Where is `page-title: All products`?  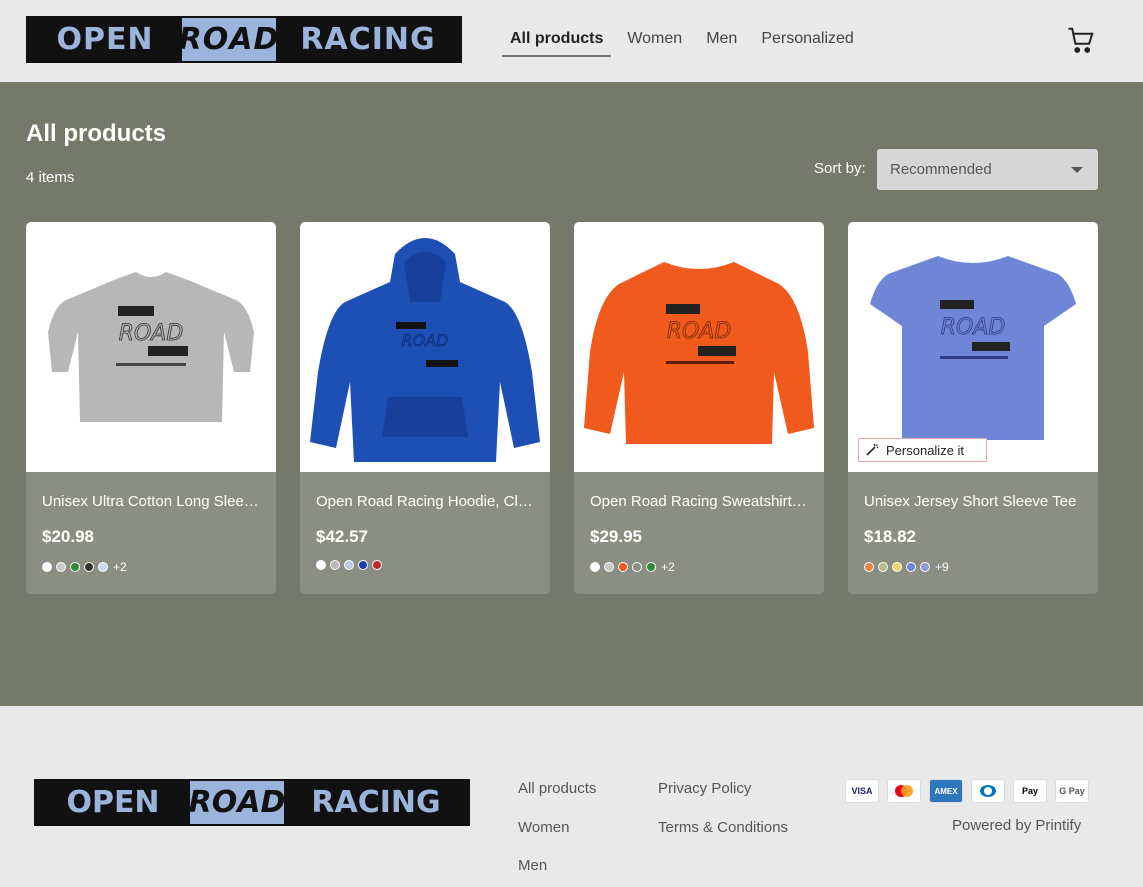
page-title: All products is located at coordinates (96, 133).